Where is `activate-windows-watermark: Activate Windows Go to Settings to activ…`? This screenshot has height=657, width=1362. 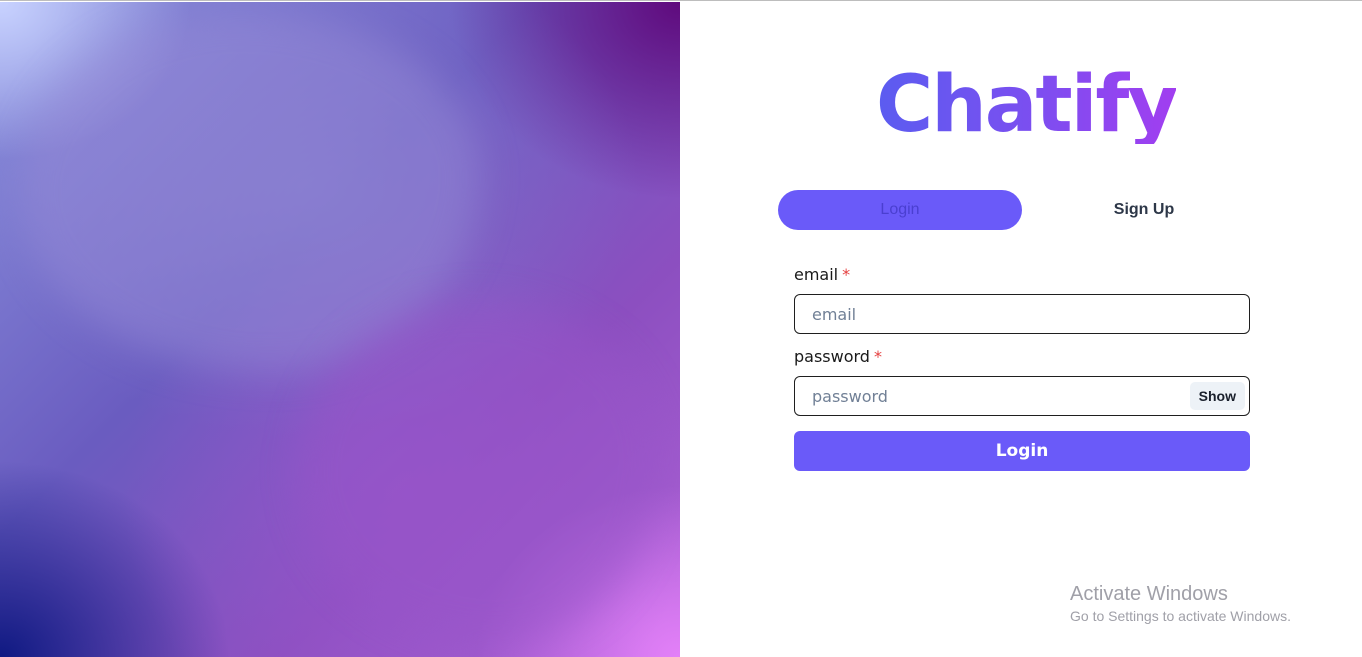
activate-windows-watermark: Activate Windows Go to Settings to activ… is located at coordinates (1180, 604).